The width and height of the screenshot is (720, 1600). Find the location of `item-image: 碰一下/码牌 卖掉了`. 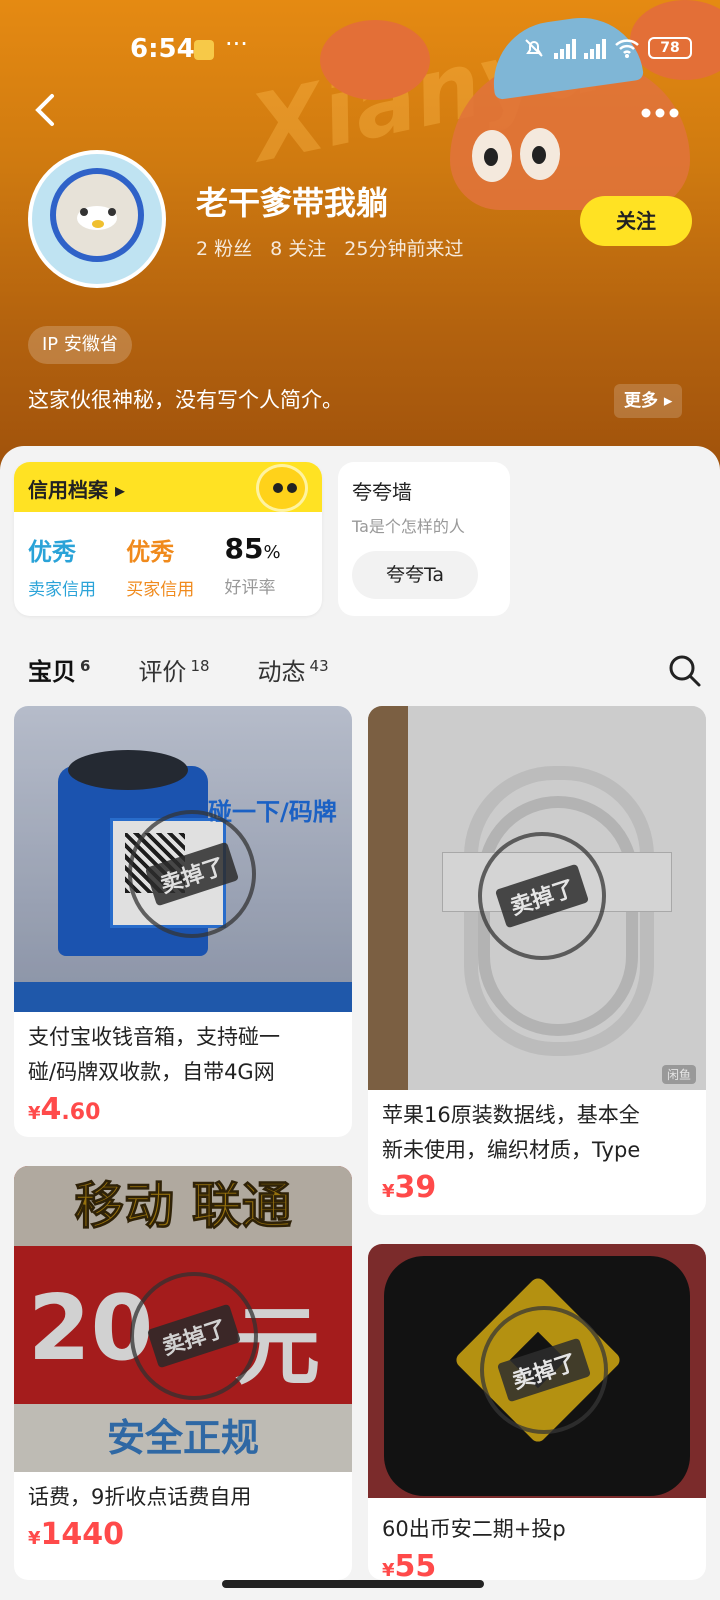

item-image: 碰一下/码牌 卖掉了 is located at coordinates (183, 859).